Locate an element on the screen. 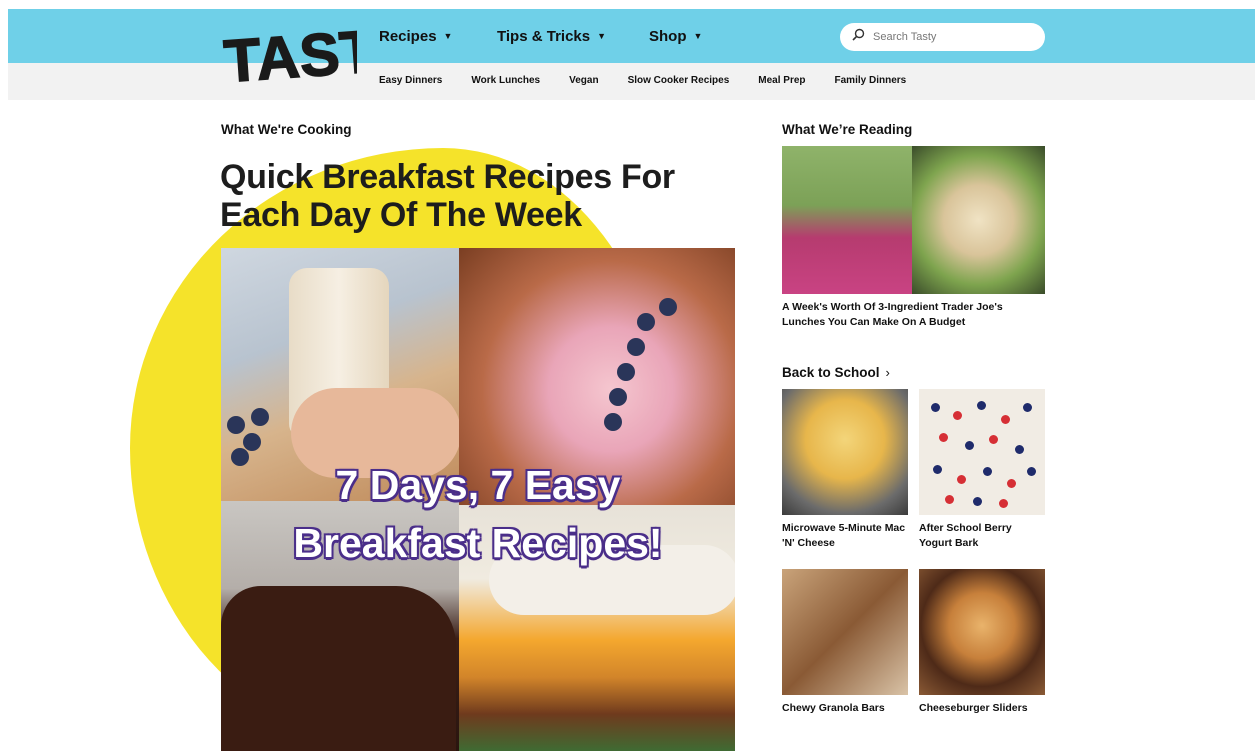  nav-shop-label: Shop is located at coordinates (668, 36).